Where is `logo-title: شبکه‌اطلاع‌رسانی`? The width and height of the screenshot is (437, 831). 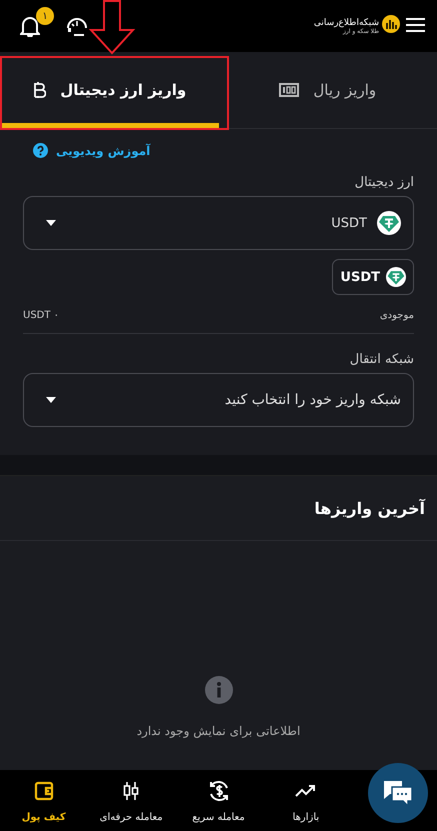
logo-title: شبکه‌اطلاع‌رسانی is located at coordinates (346, 23).